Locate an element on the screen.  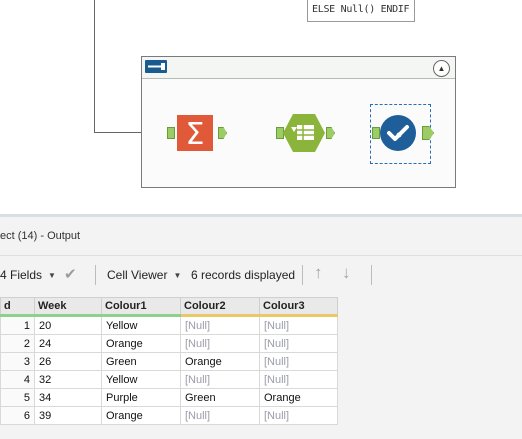
formula-annotation-box: ELSE Null() ENDIF is located at coordinates (361, 11).